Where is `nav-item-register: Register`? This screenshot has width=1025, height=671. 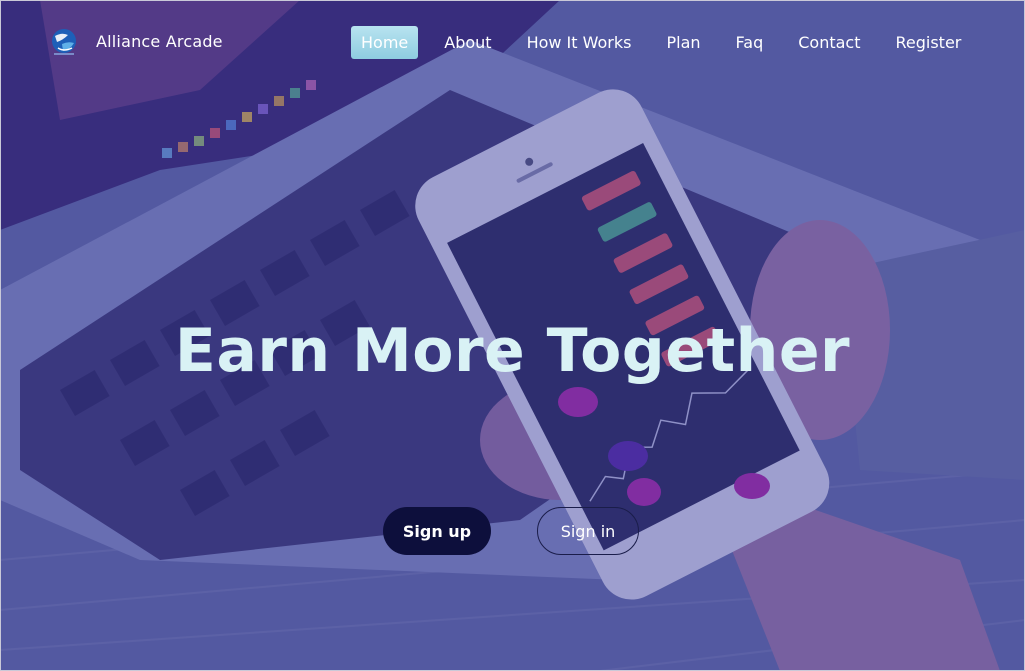
nav-item-register: Register is located at coordinates (928, 42).